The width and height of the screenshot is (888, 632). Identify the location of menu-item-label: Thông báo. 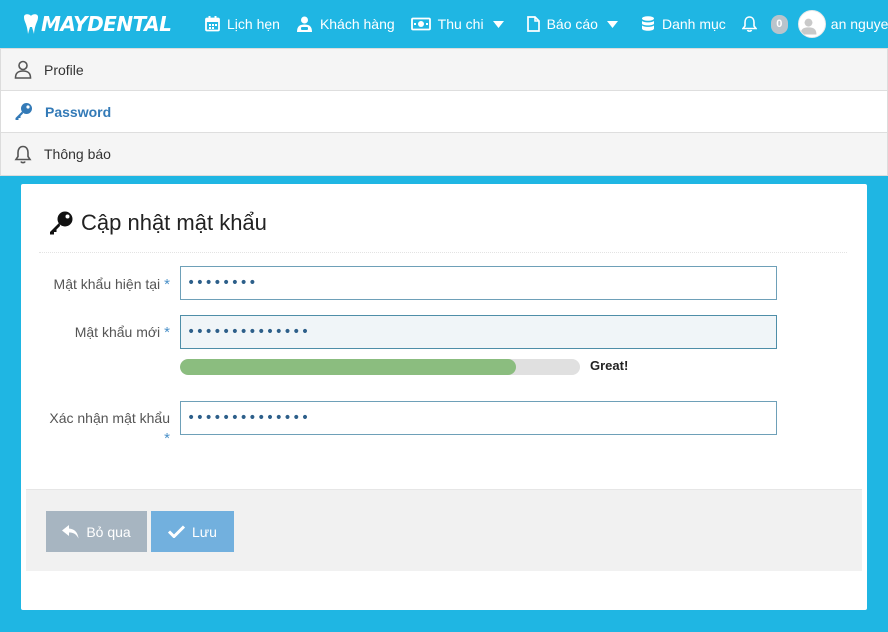
(77, 154).